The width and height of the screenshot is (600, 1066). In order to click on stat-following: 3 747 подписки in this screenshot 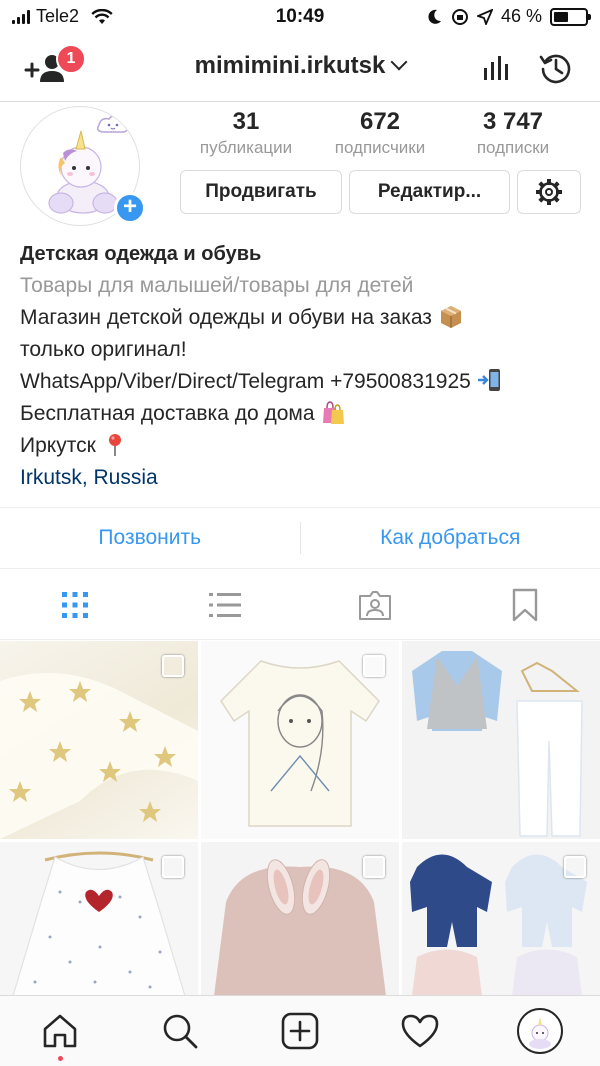, I will do `click(513, 133)`.